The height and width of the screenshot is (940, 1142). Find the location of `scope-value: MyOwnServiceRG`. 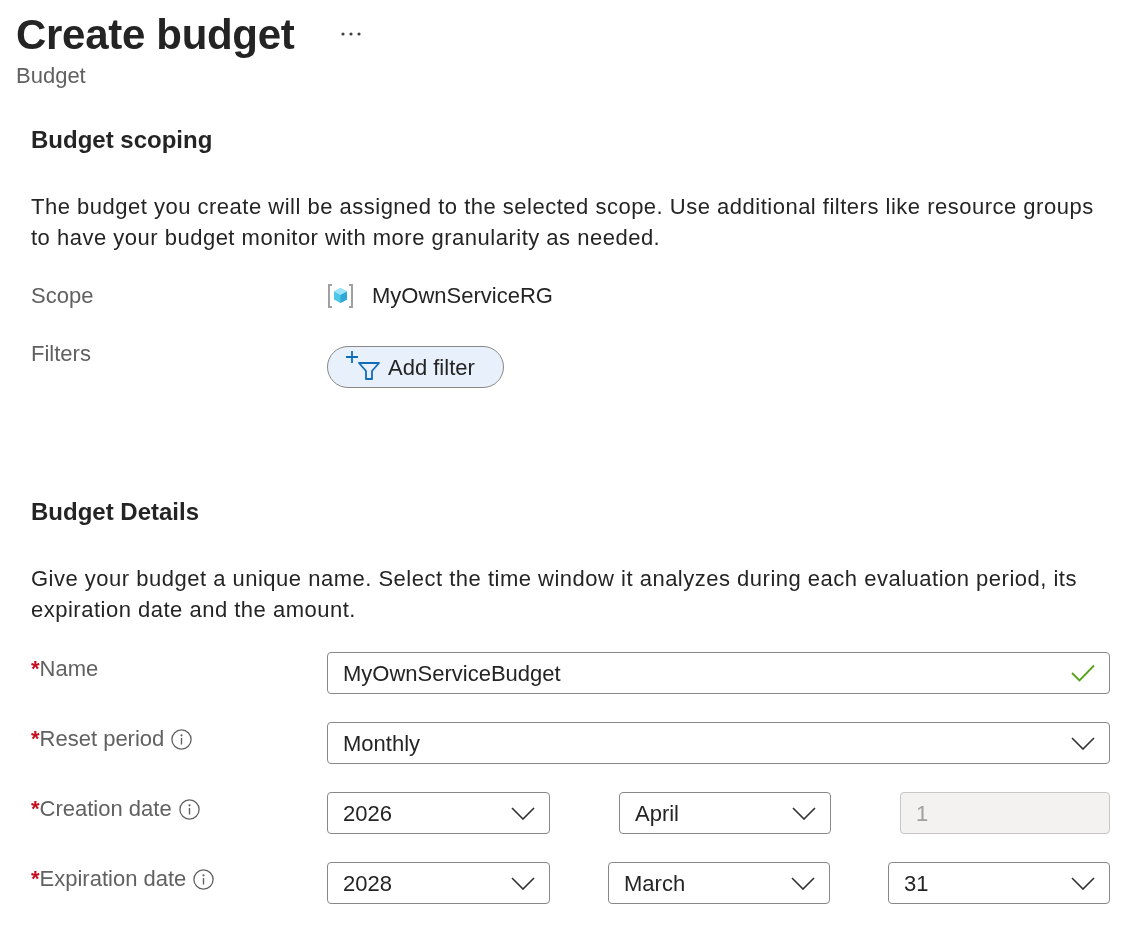

scope-value: MyOwnServiceRG is located at coordinates (462, 296).